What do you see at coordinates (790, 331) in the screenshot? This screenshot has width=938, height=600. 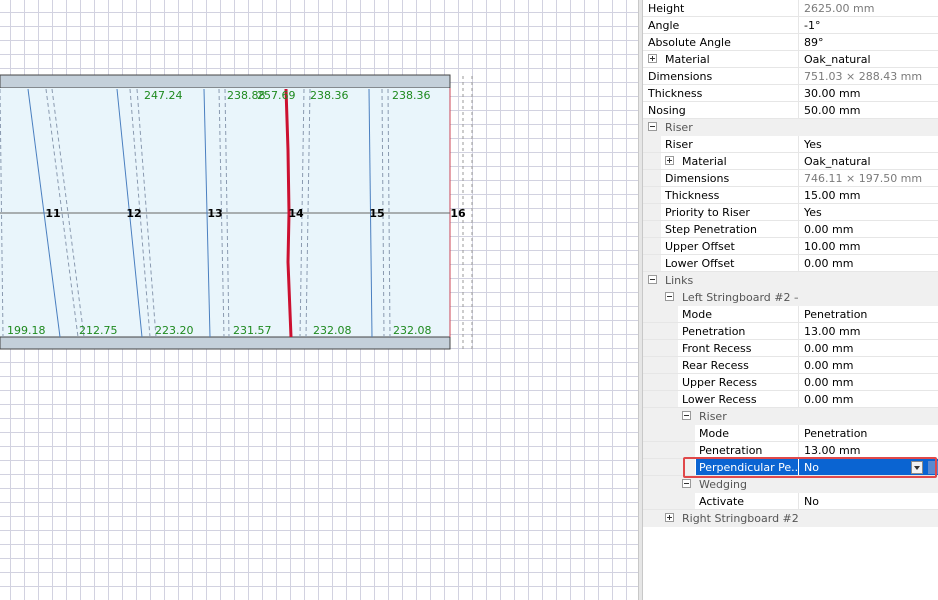 I see `property-row-penetration: Penetration 13.00 mm` at bounding box center [790, 331].